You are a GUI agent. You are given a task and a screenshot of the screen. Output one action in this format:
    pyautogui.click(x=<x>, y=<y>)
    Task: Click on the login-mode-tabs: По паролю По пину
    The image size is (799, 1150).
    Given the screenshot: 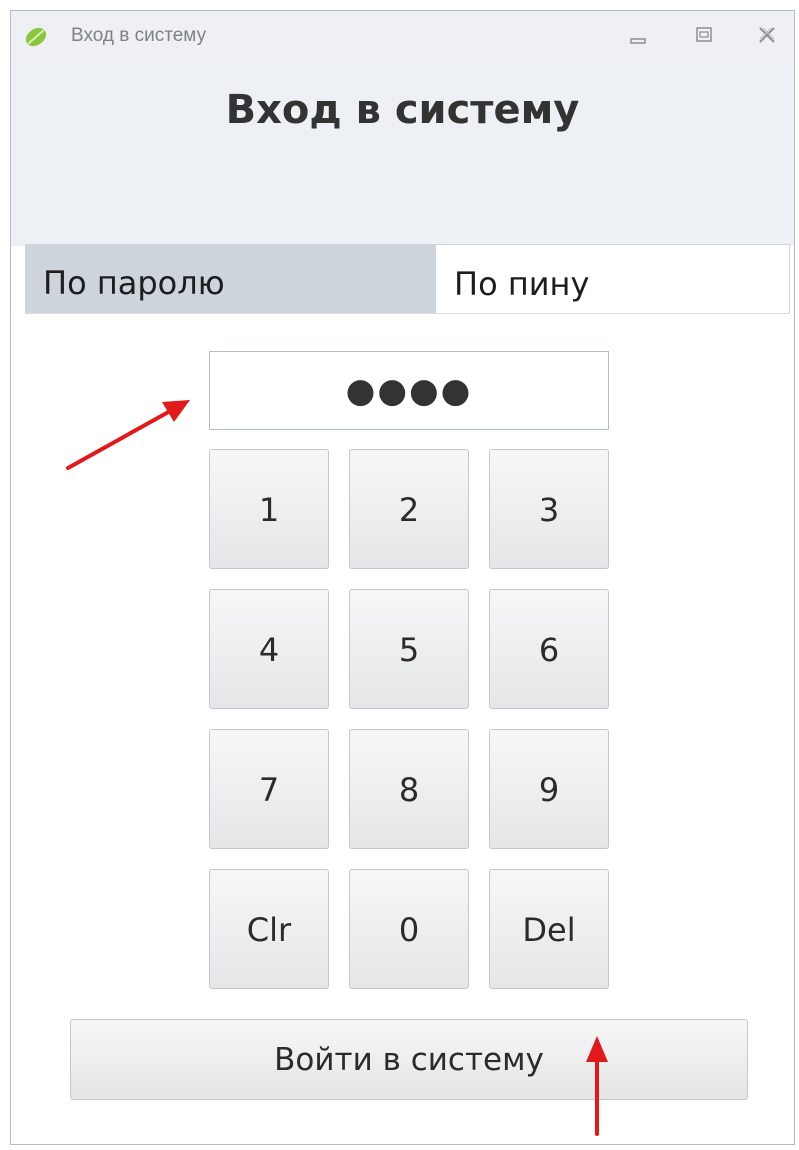 What is the action you would take?
    pyautogui.click(x=407, y=279)
    